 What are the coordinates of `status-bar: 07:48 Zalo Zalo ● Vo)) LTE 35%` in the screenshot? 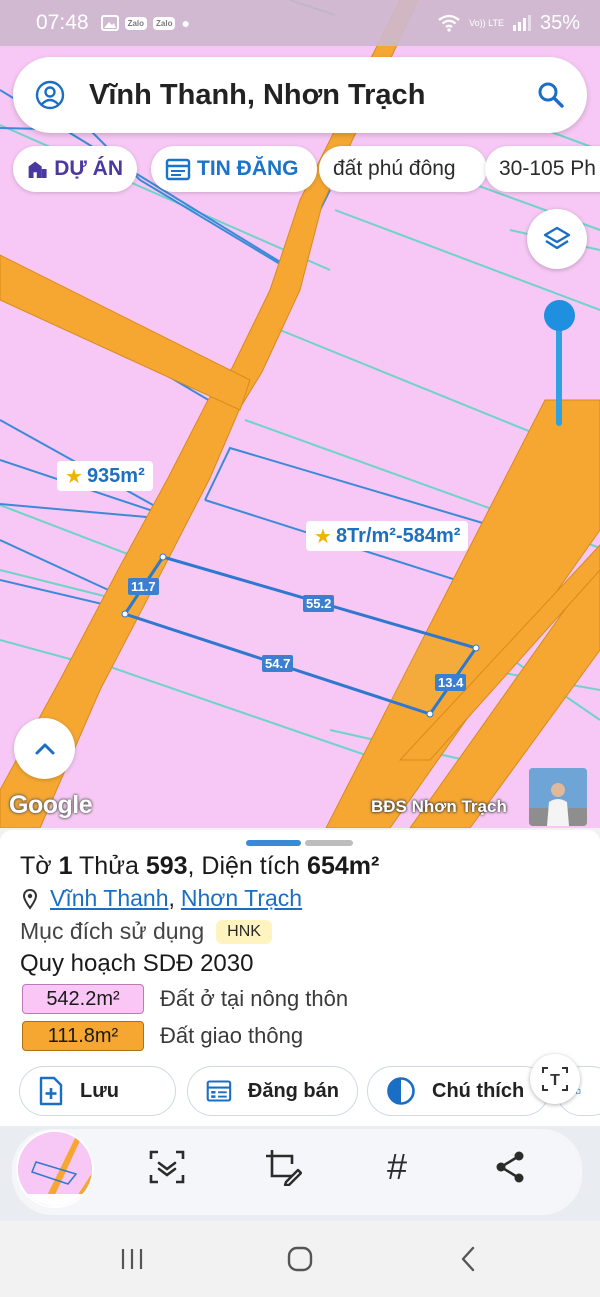 It's located at (300, 23).